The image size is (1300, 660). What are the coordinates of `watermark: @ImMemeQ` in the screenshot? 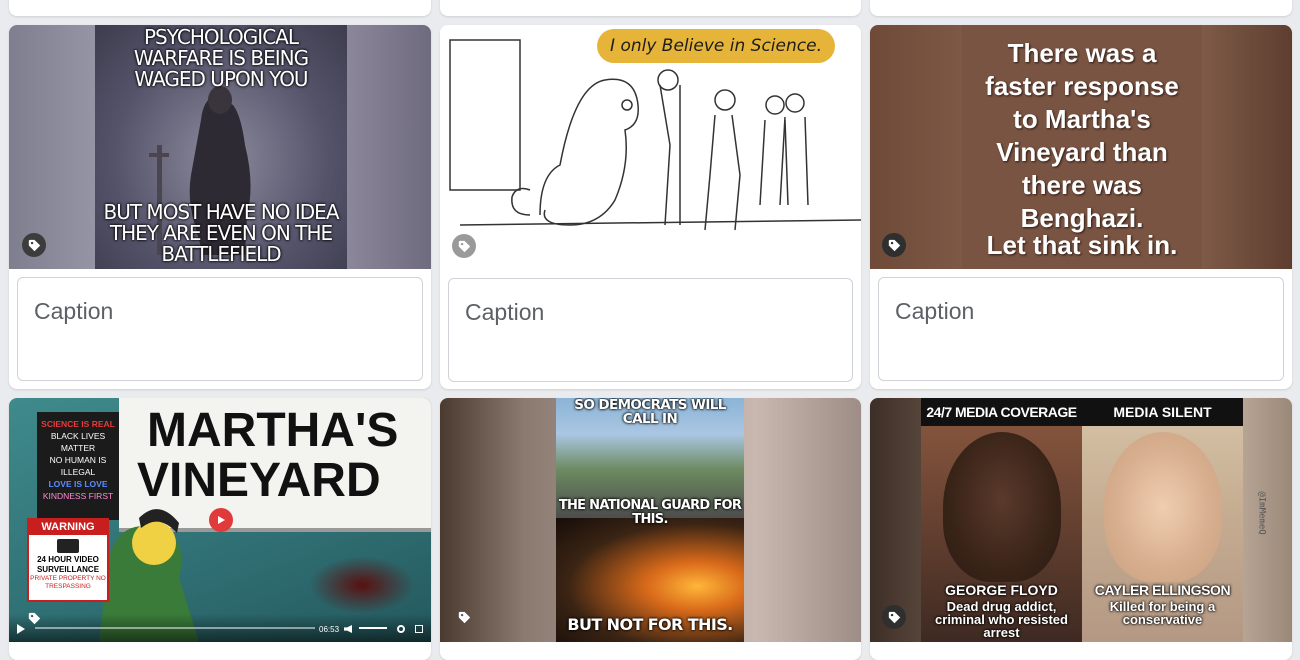 It's located at (1261, 513).